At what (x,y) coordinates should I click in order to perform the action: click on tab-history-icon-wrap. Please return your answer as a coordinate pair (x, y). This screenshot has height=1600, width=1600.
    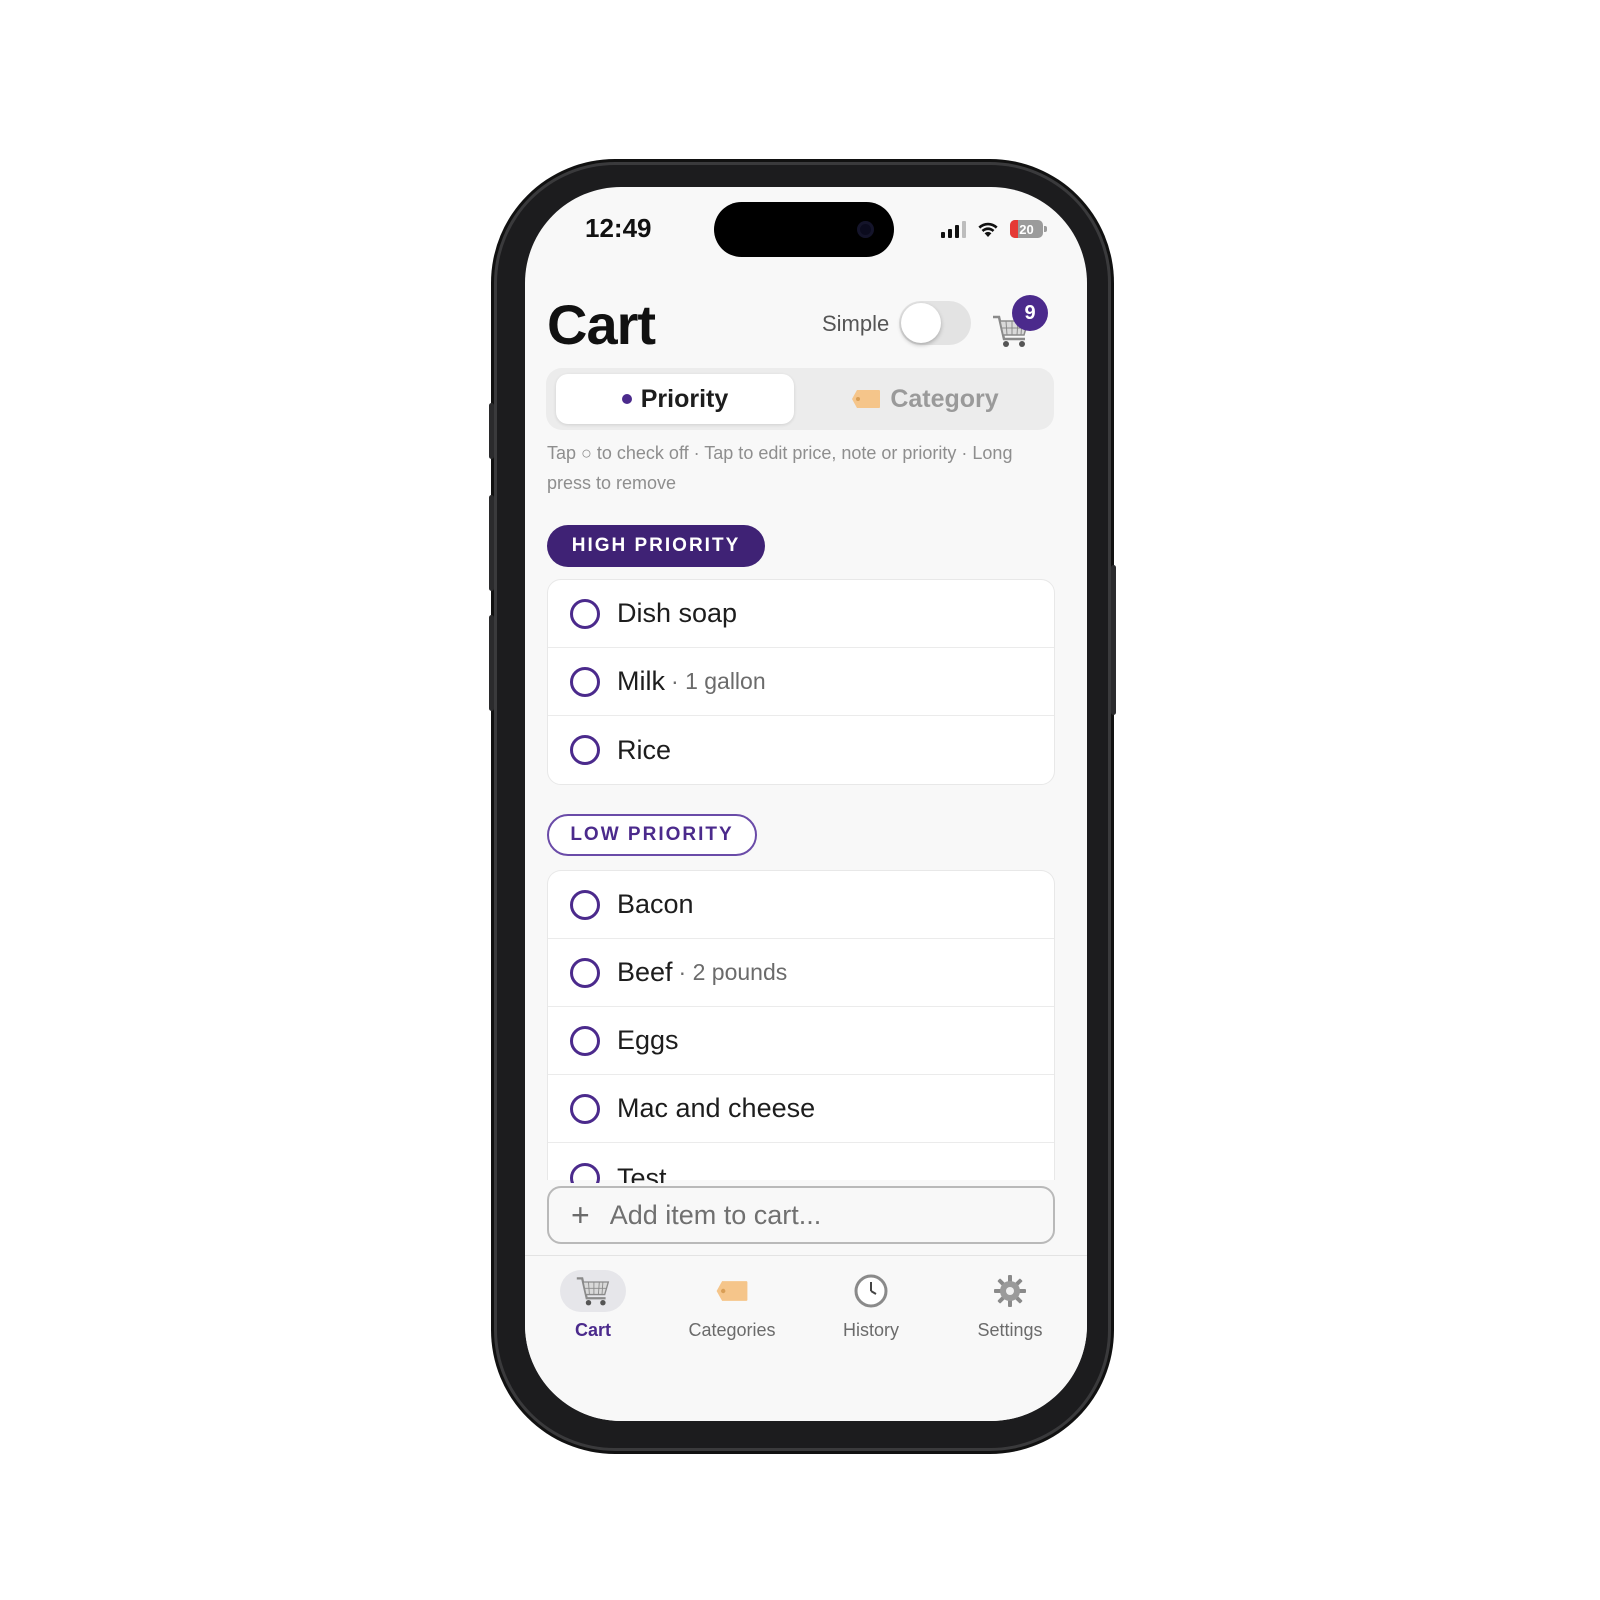
    Looking at the image, I should click on (871, 1291).